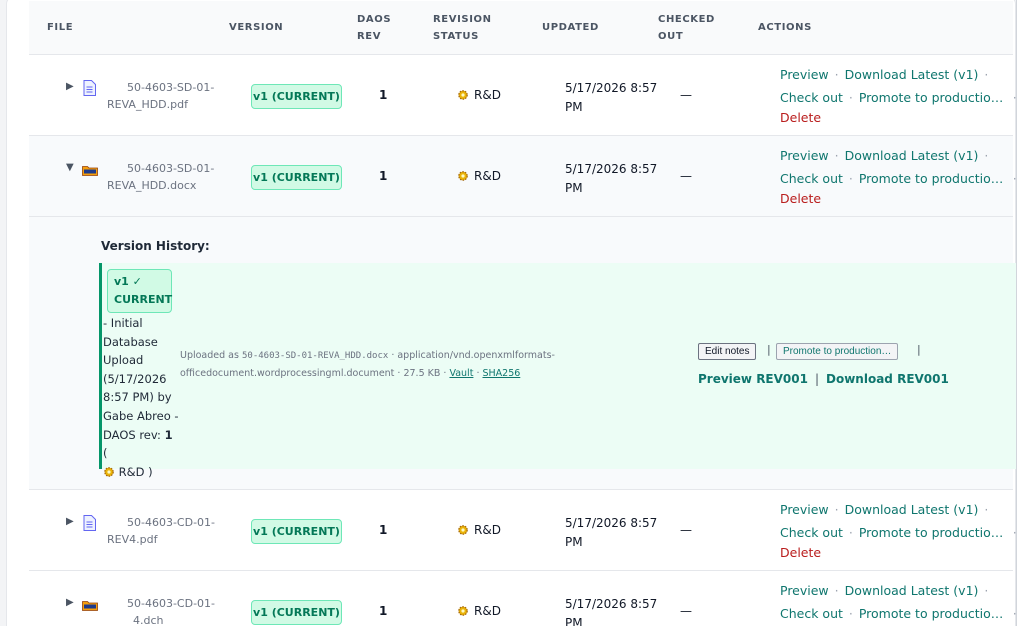  What do you see at coordinates (123, 360) in the screenshot?
I see `notes-line: Upload` at bounding box center [123, 360].